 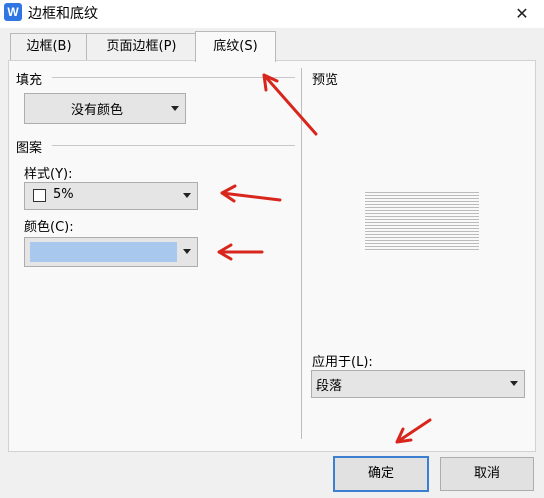 I want to click on pattern-section-label: 图案, so click(x=29, y=148).